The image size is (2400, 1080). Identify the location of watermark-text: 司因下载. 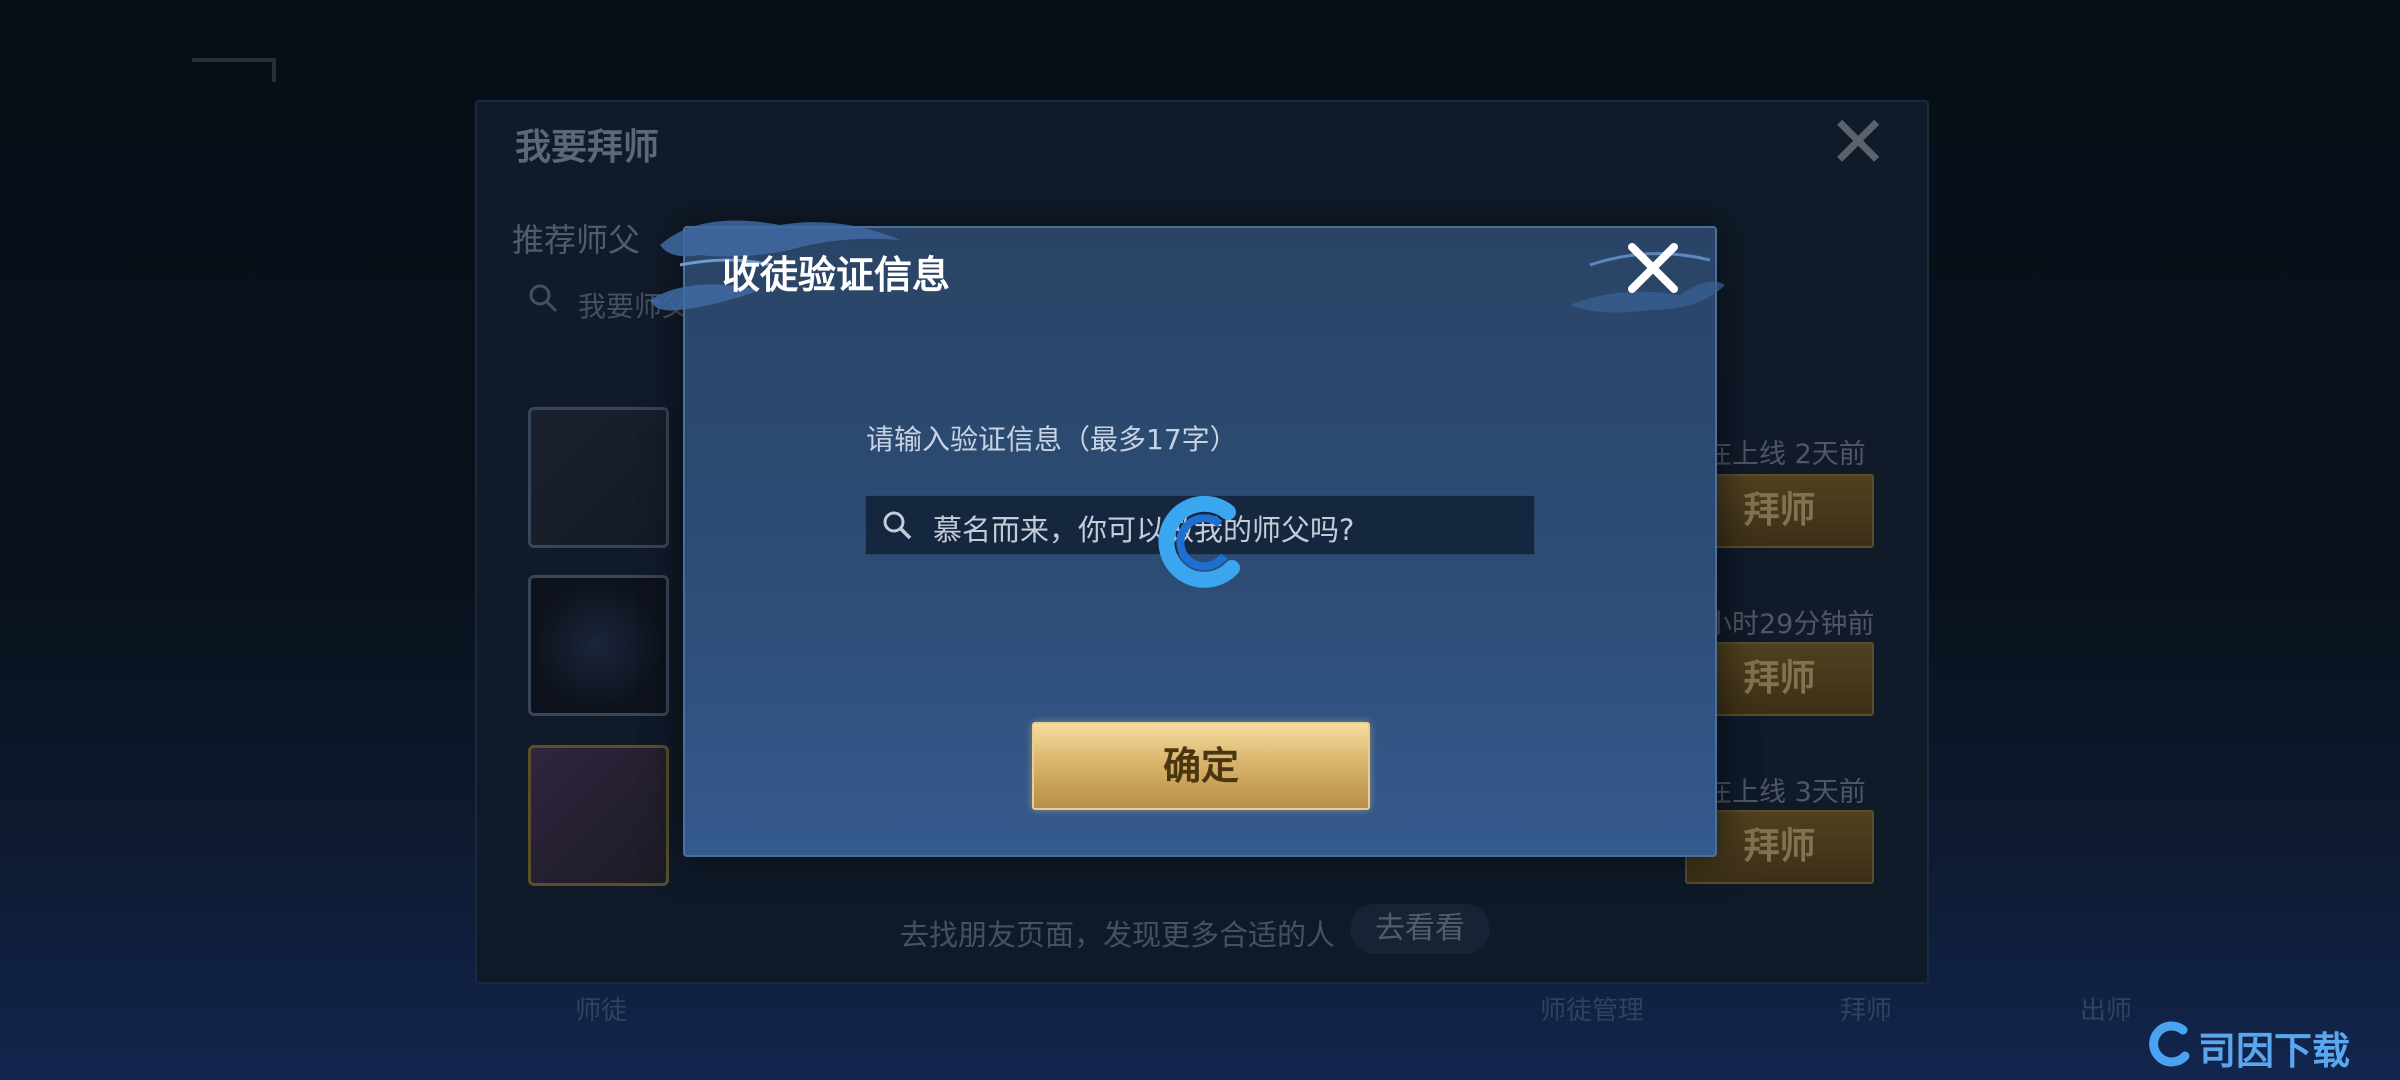
(2274, 1051).